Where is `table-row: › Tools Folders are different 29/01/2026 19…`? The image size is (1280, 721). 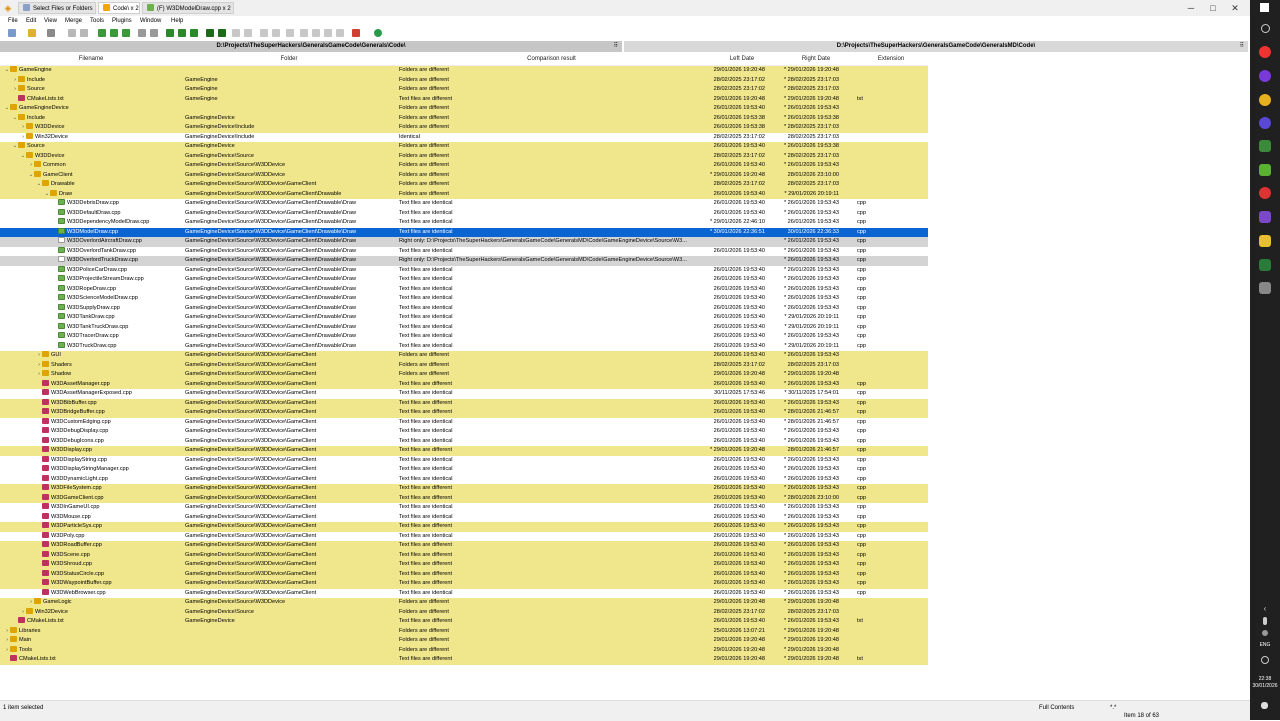 table-row: › Tools Folders are different 29/01/2026 19… is located at coordinates (464, 650).